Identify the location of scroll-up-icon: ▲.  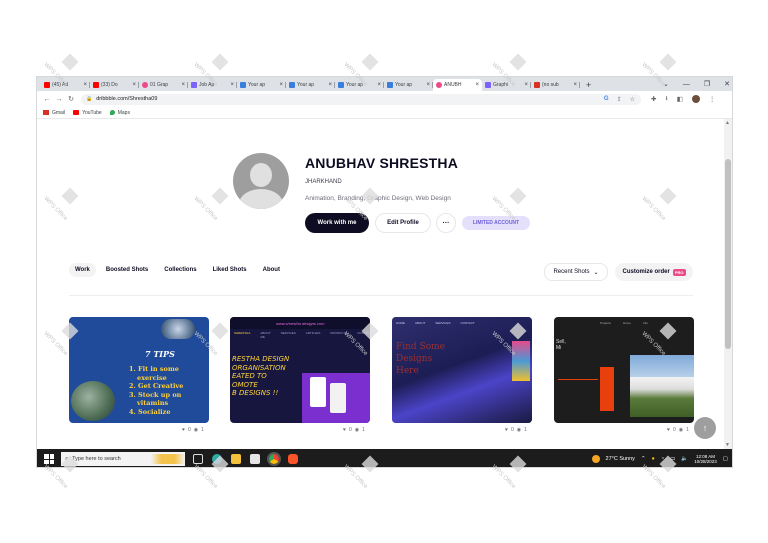
(727, 123).